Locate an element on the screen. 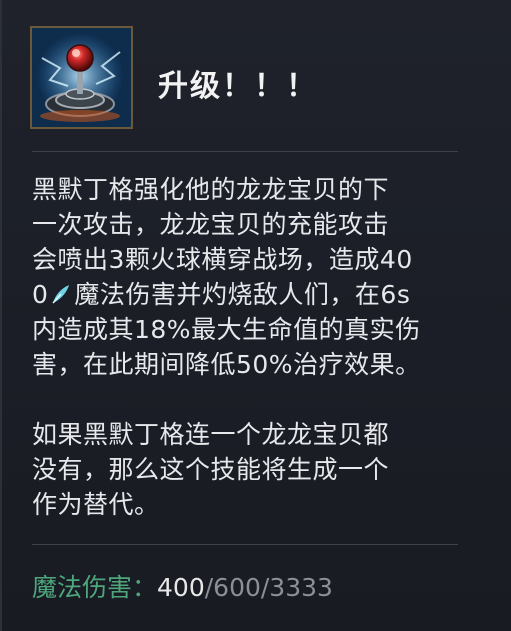 This screenshot has width=511, height=631. description-line: 如果黑默丁格连一个龙龙宝贝都 is located at coordinates (211, 434).